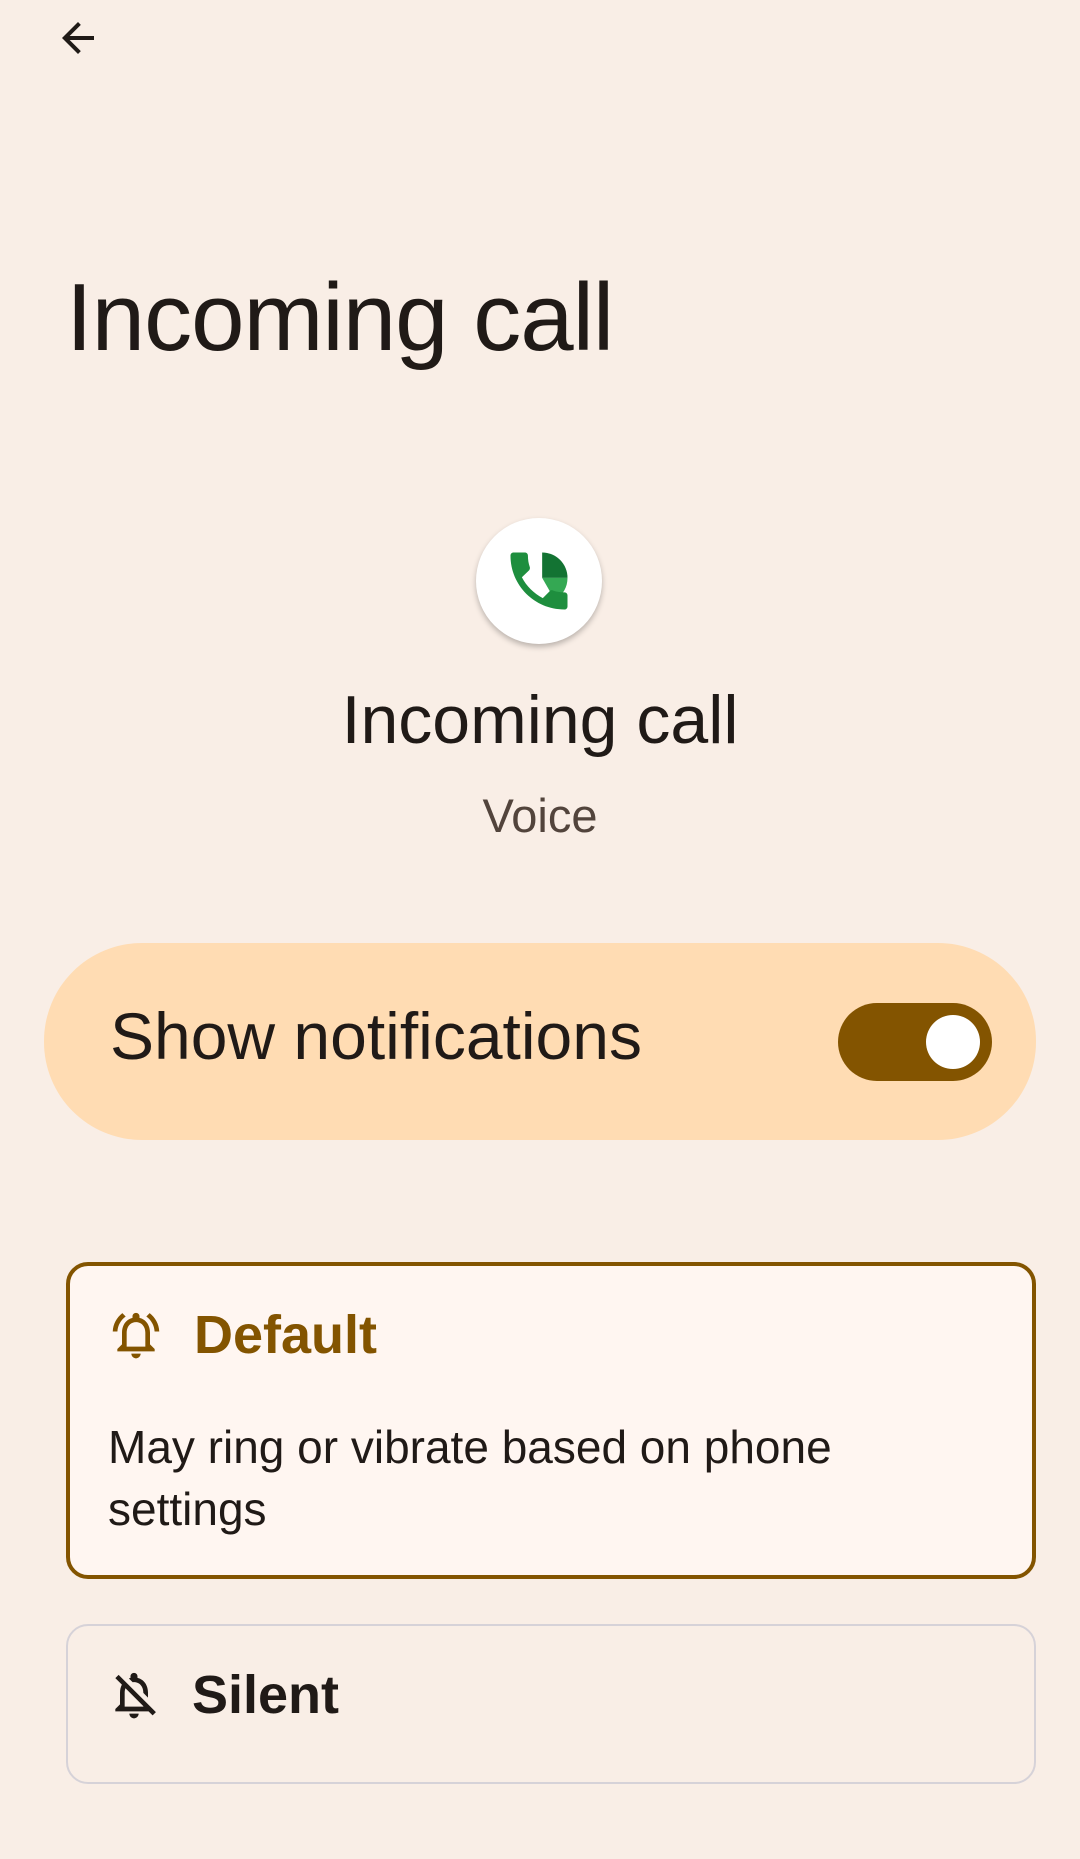  What do you see at coordinates (340, 317) in the screenshot?
I see `page-title: Incoming call` at bounding box center [340, 317].